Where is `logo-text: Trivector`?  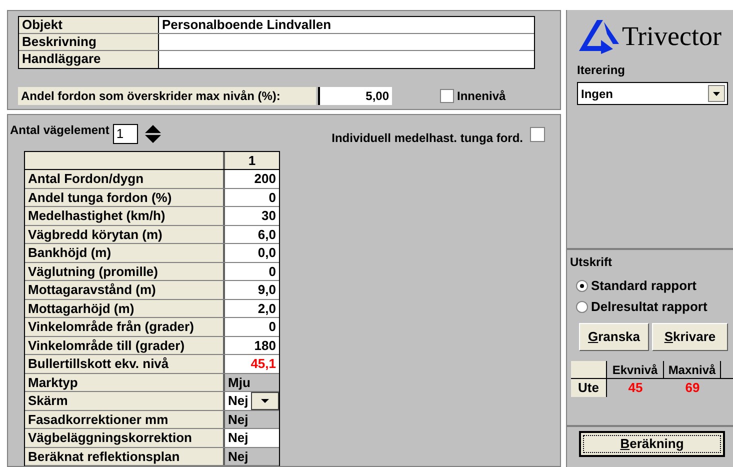 logo-text: Trivector is located at coordinates (672, 36).